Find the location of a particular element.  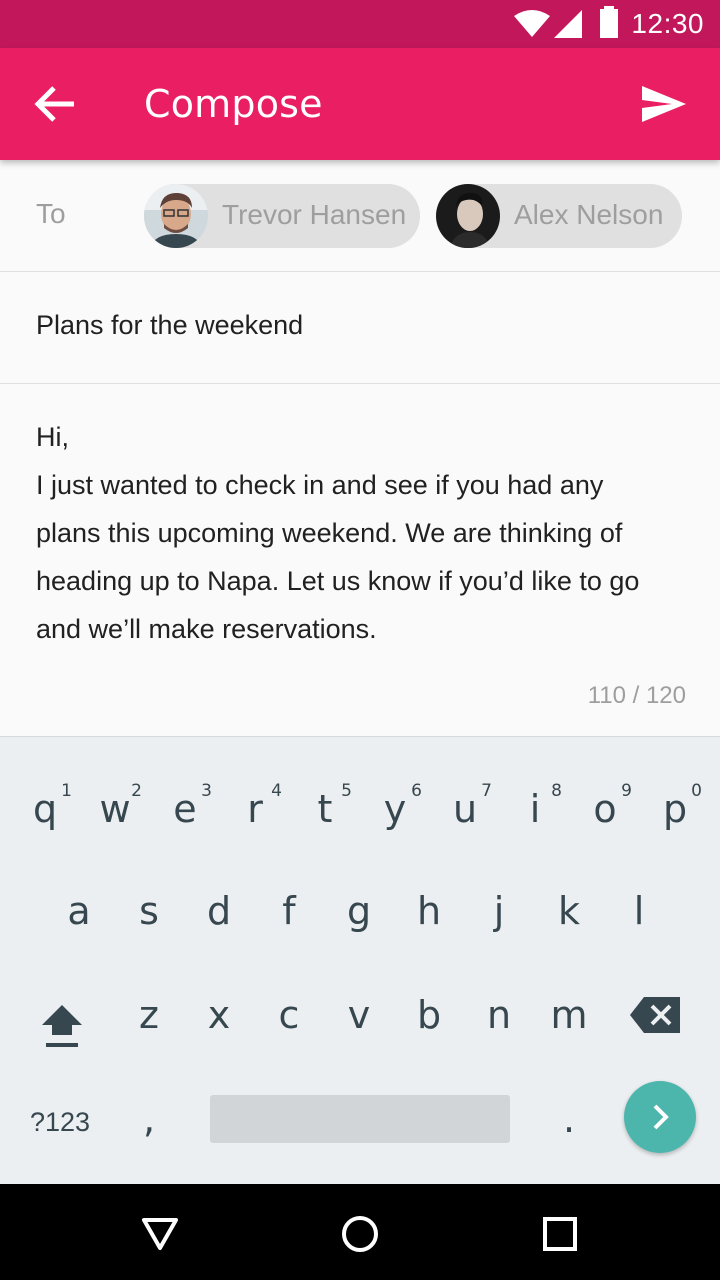

key-k: k is located at coordinates (569, 911).